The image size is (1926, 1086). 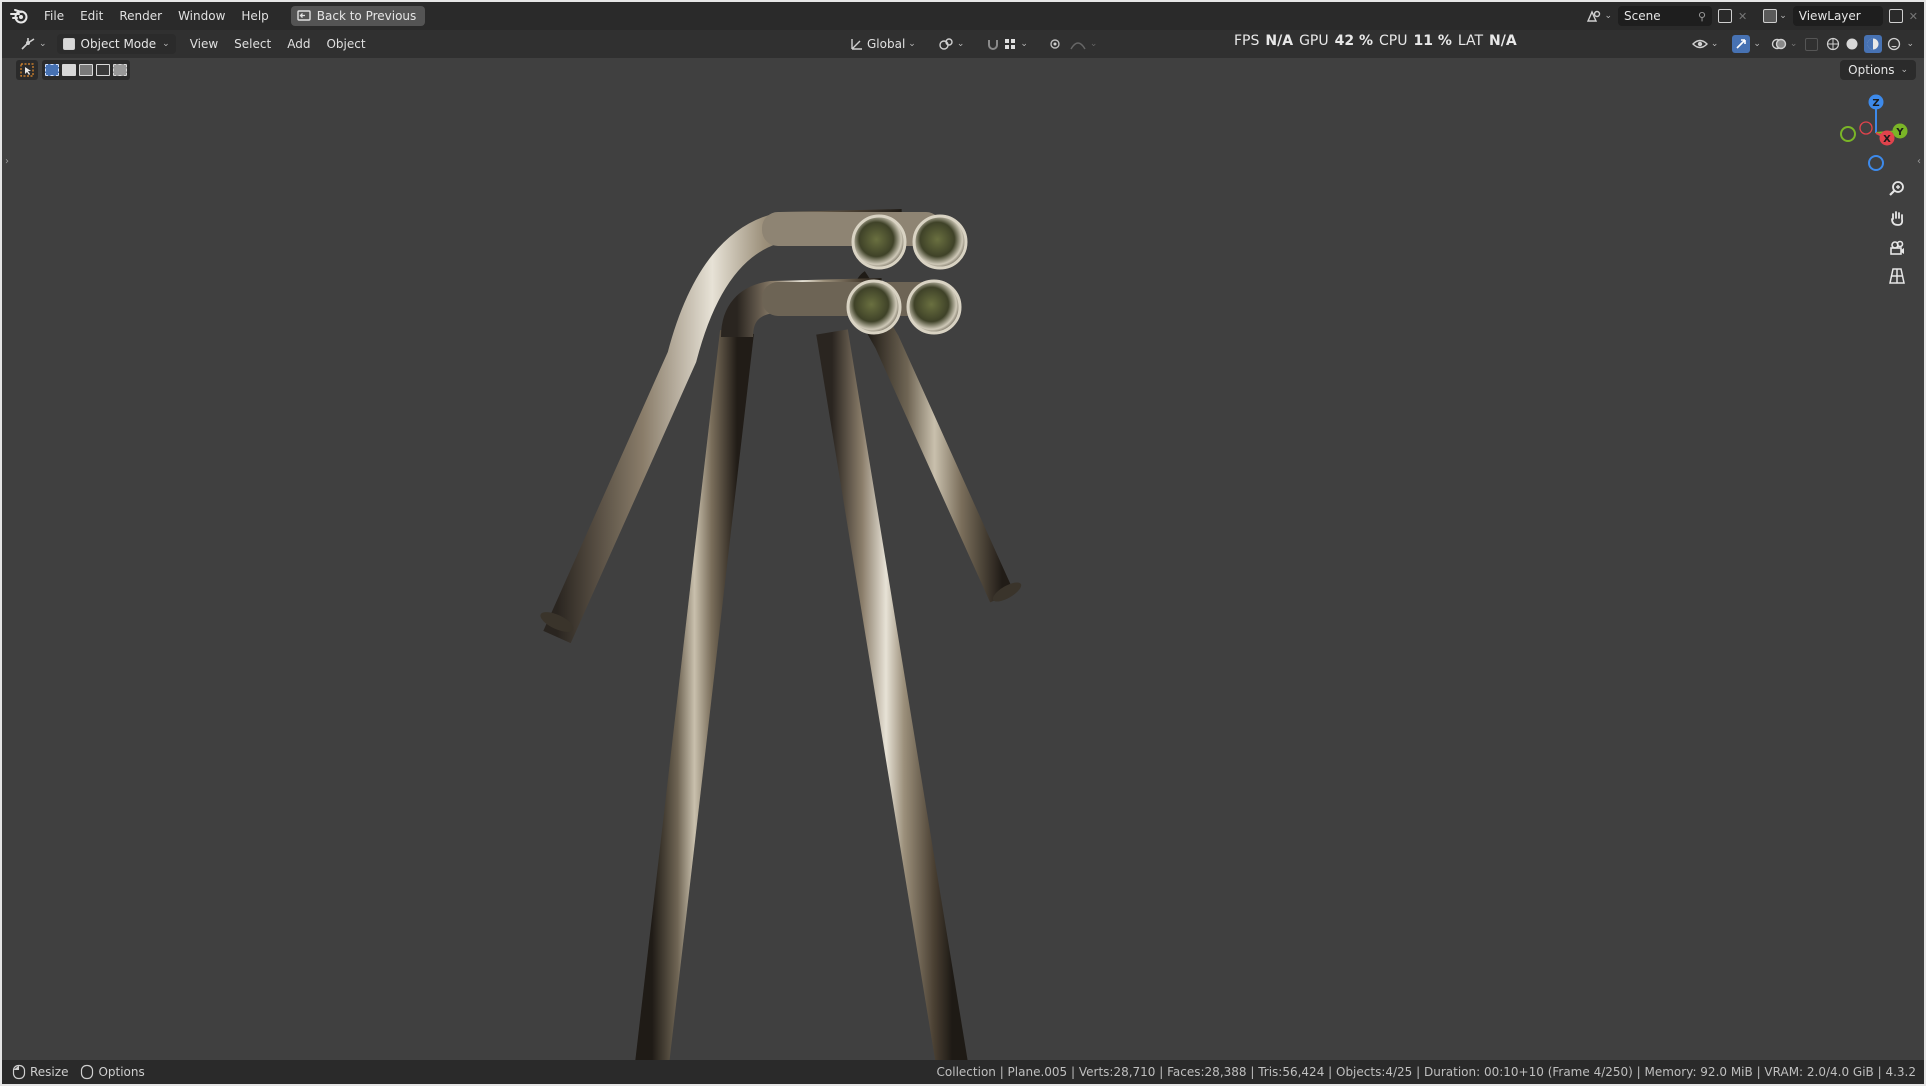 I want to click on object-visibility-dropdown: ⌄, so click(x=1705, y=44).